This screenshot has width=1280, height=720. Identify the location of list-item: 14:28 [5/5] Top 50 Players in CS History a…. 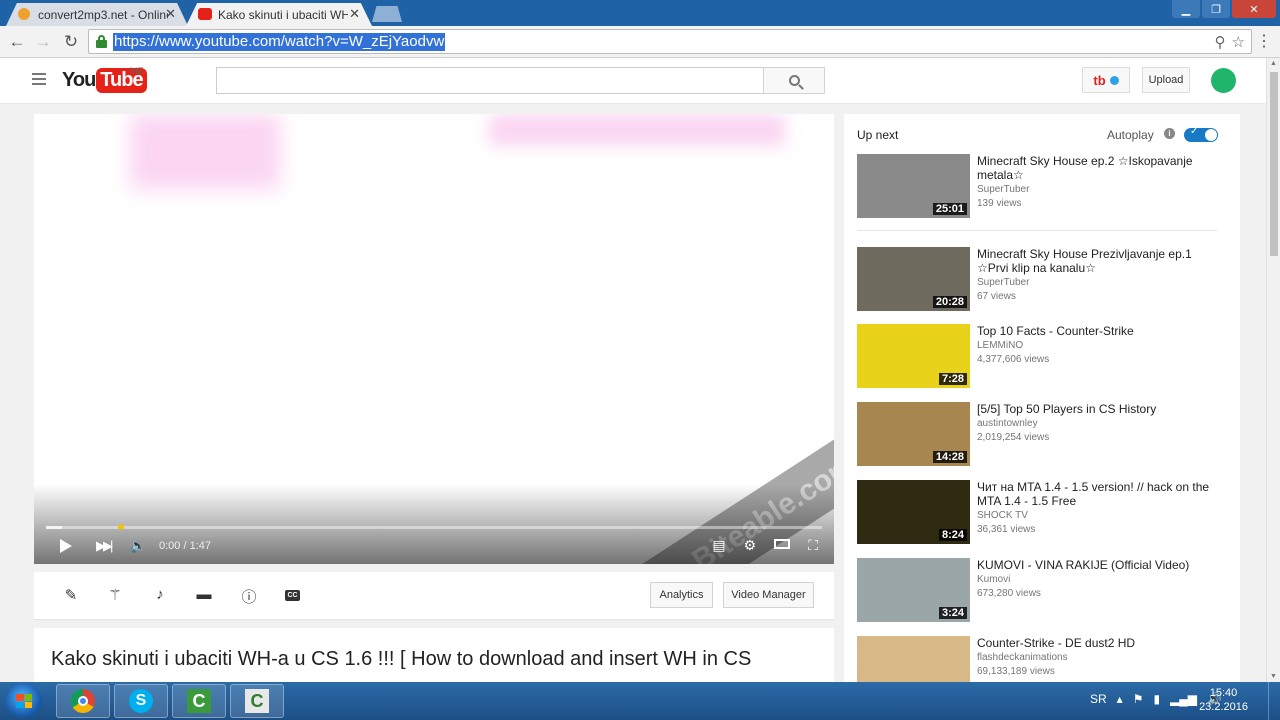
(1042, 434).